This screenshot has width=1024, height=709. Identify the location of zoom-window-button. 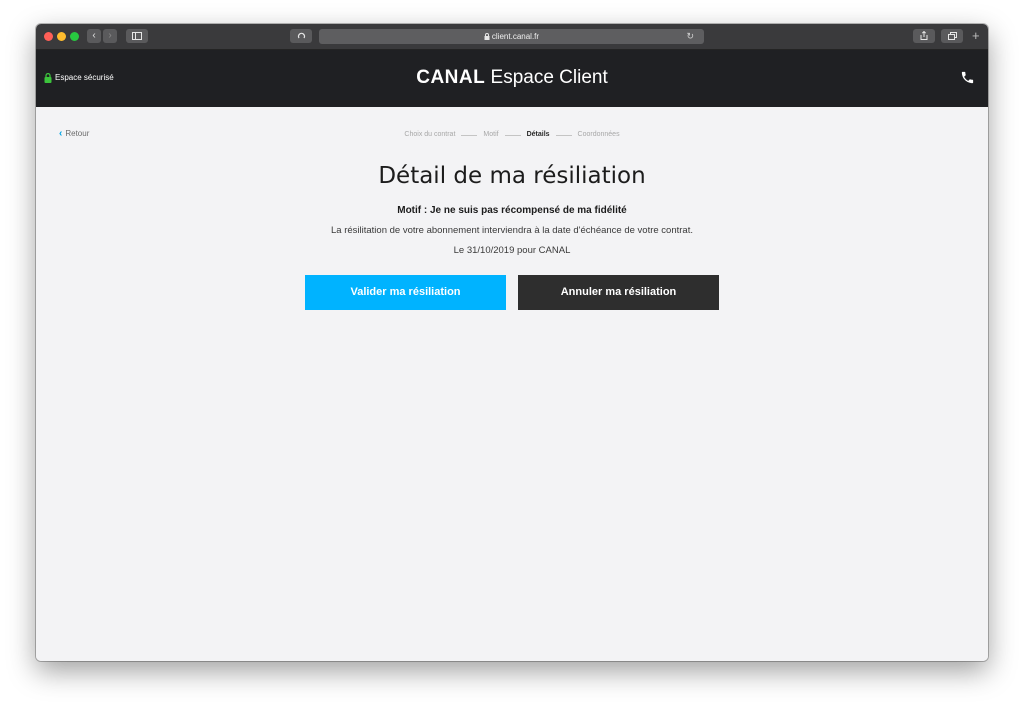
(74, 36).